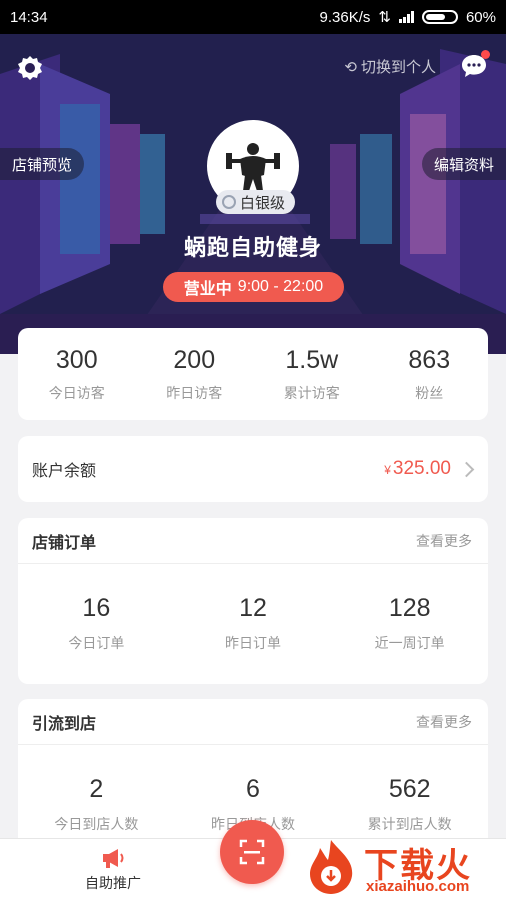  I want to click on balance-amount: ¥325.00, so click(417, 469).